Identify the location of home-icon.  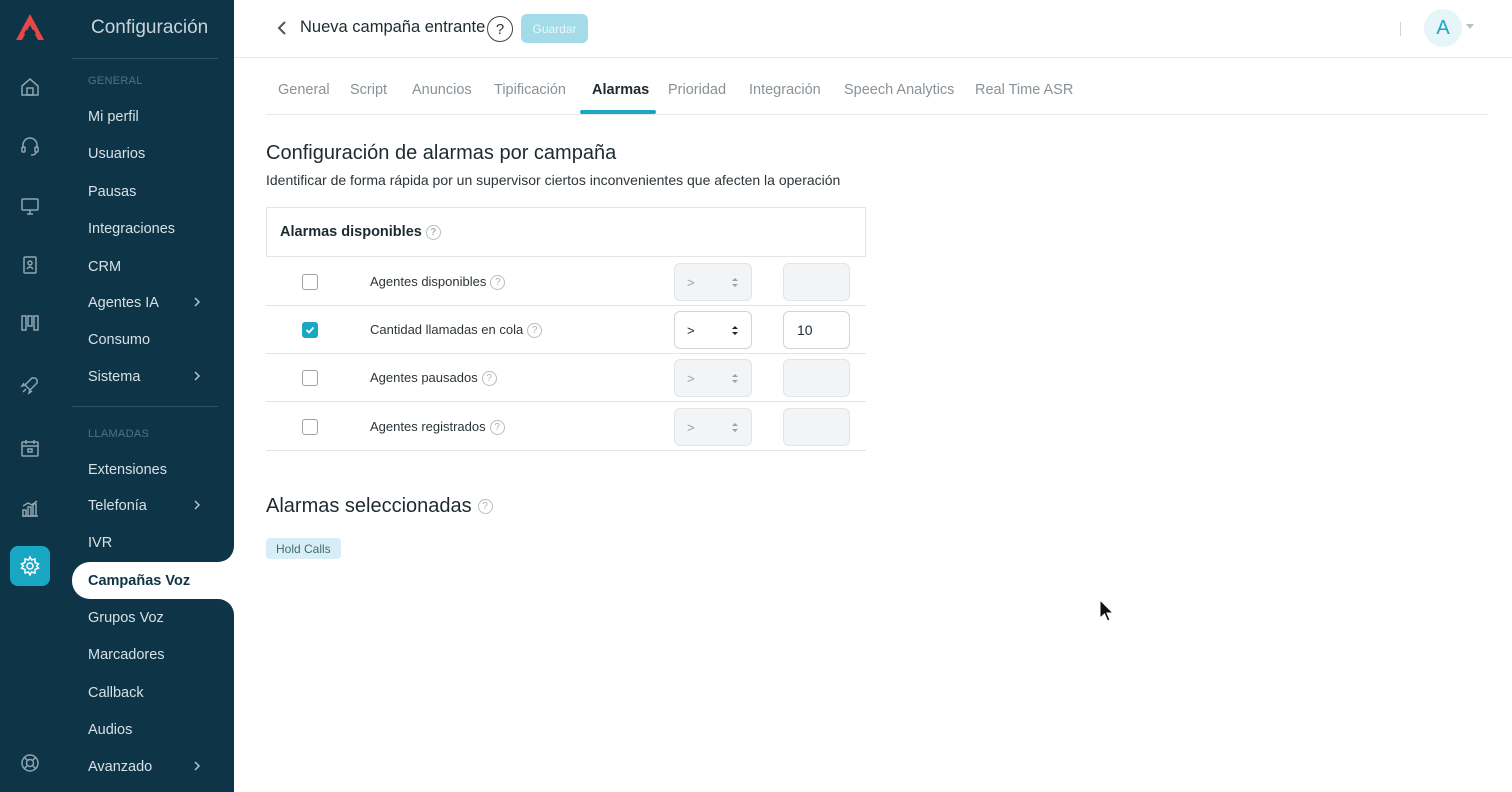
(30, 87).